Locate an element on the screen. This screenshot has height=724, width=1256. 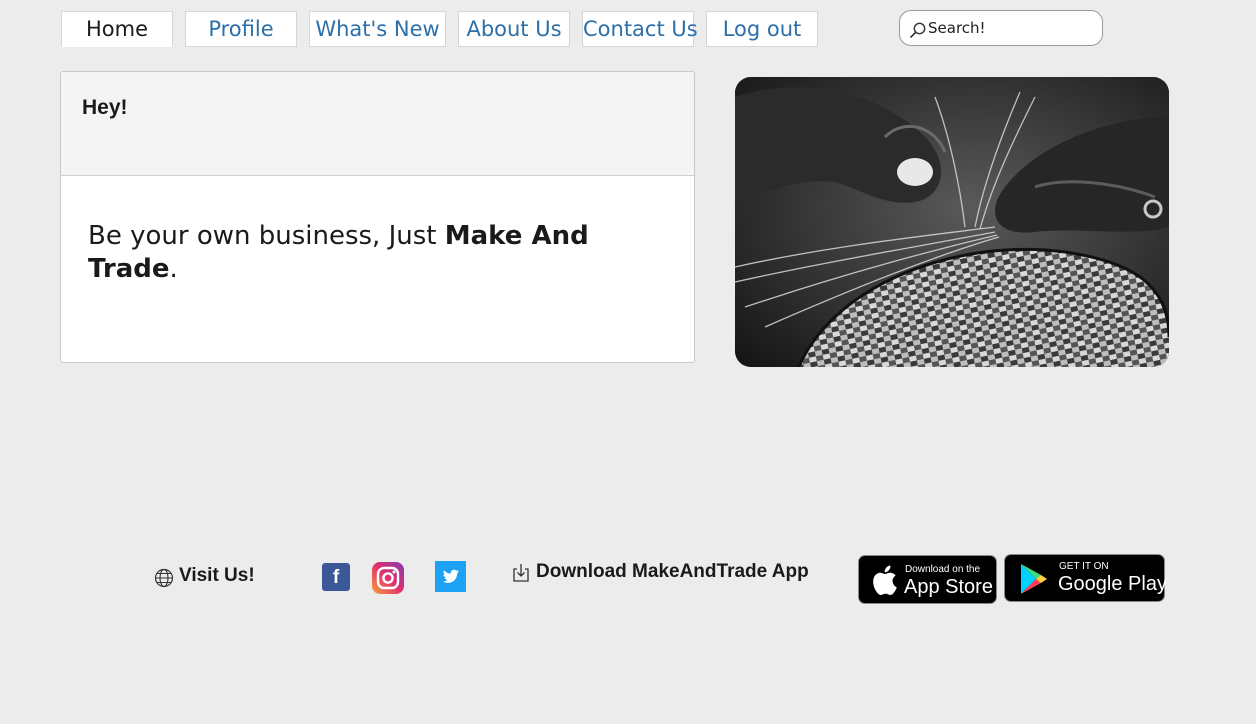
app-store-small-text: Download on the is located at coordinates (943, 569).